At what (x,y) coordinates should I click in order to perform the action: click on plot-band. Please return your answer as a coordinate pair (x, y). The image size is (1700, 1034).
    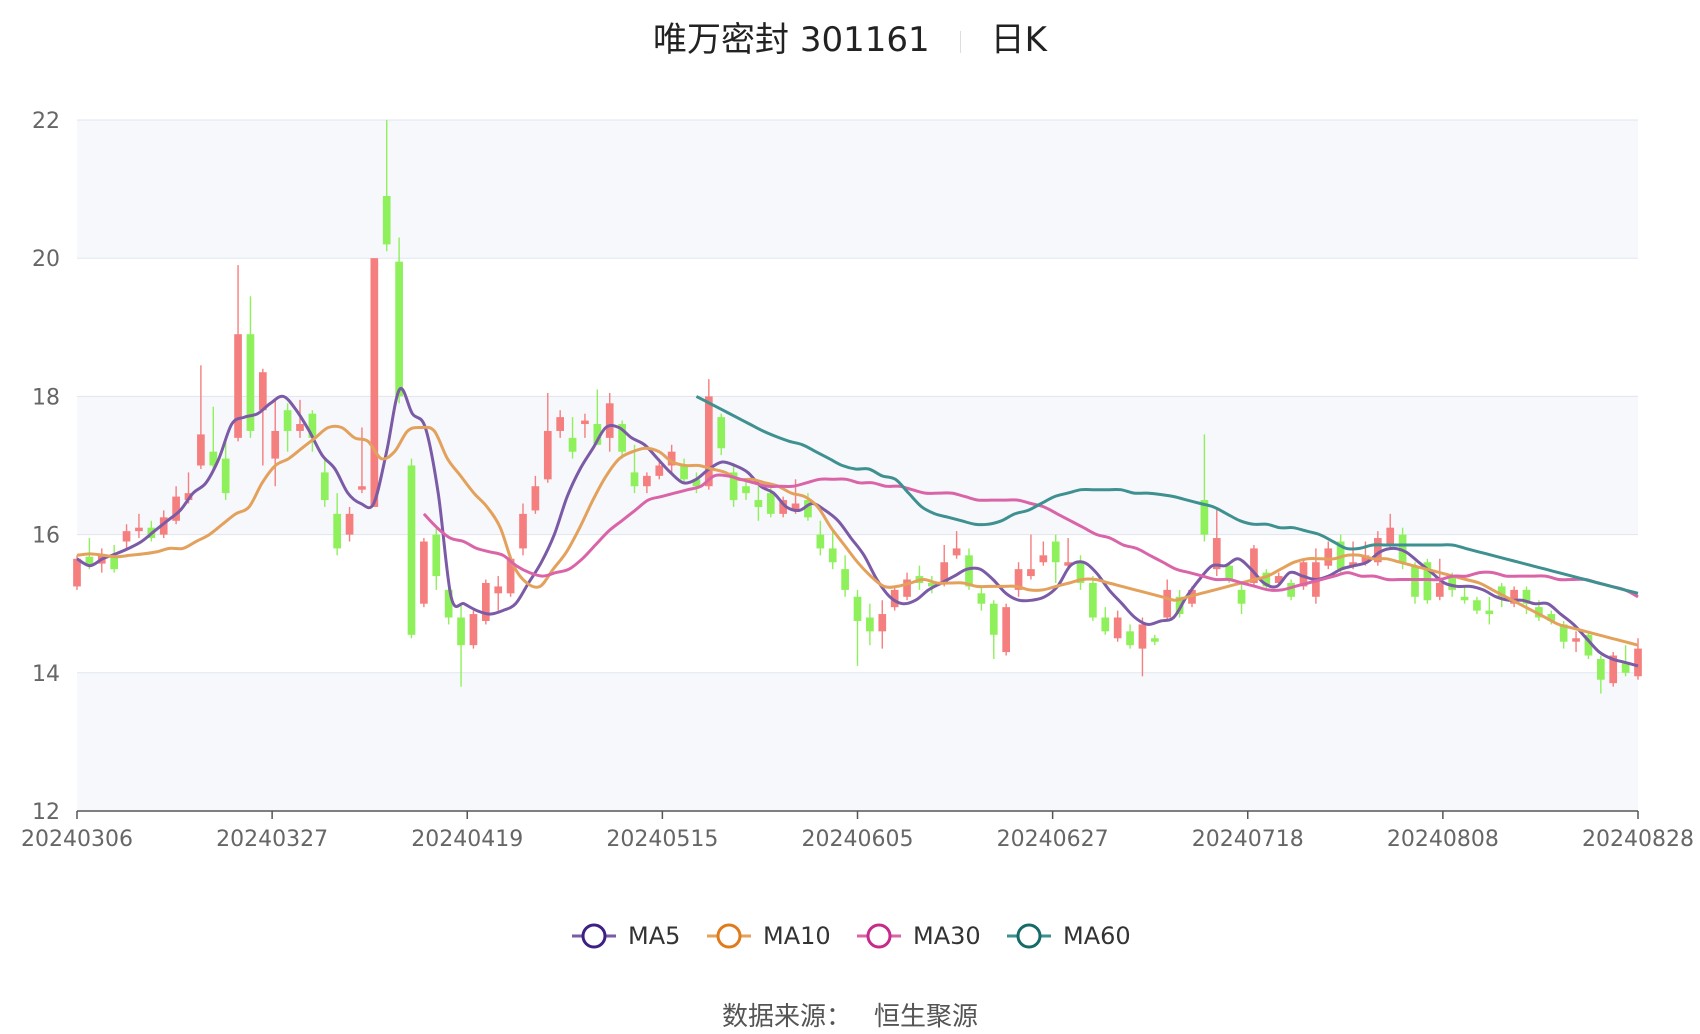
    Looking at the image, I should click on (857, 189).